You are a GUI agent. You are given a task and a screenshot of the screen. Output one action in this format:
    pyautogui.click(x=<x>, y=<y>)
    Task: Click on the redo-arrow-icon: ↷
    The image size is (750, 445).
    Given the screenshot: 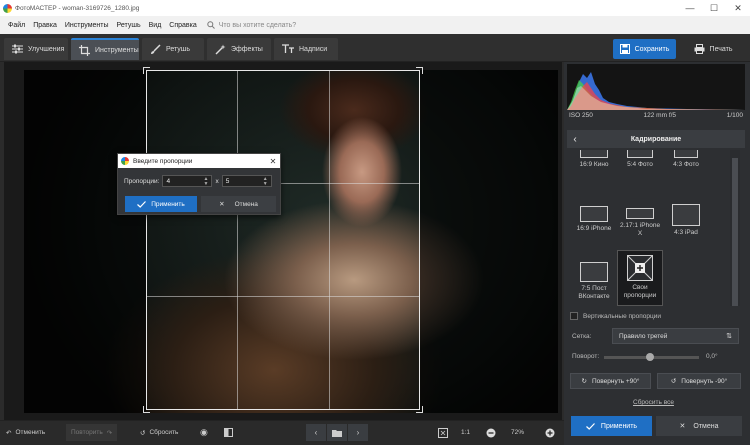 What is the action you would take?
    pyautogui.click(x=109, y=433)
    